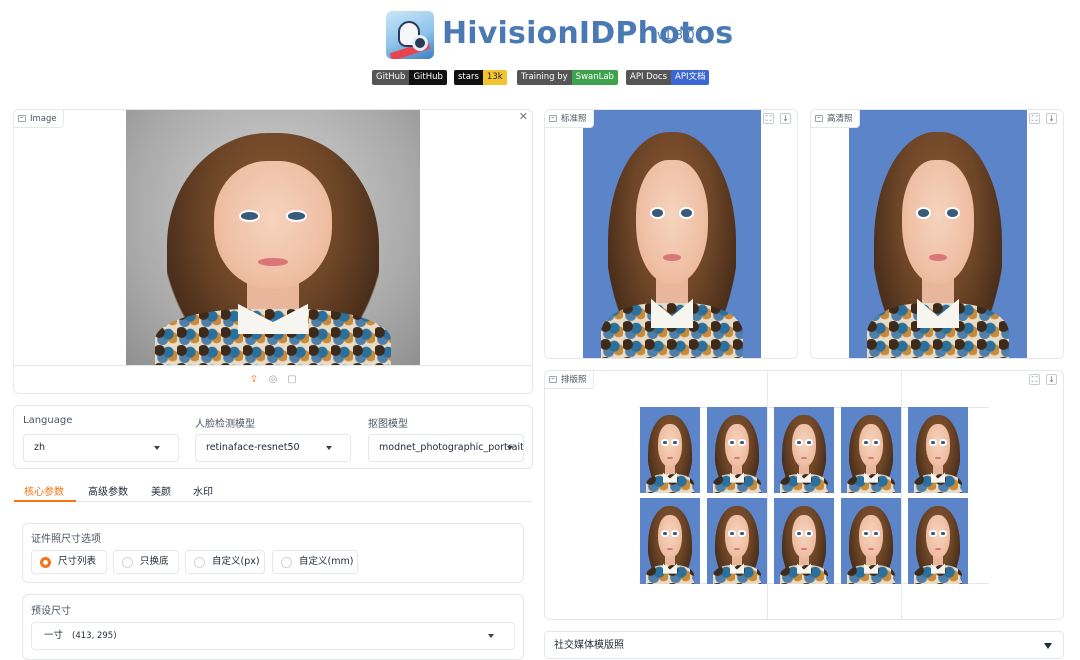 Image resolution: width=1080 pixels, height=660 pixels. What do you see at coordinates (410, 35) in the screenshot?
I see `app-logo` at bounding box center [410, 35].